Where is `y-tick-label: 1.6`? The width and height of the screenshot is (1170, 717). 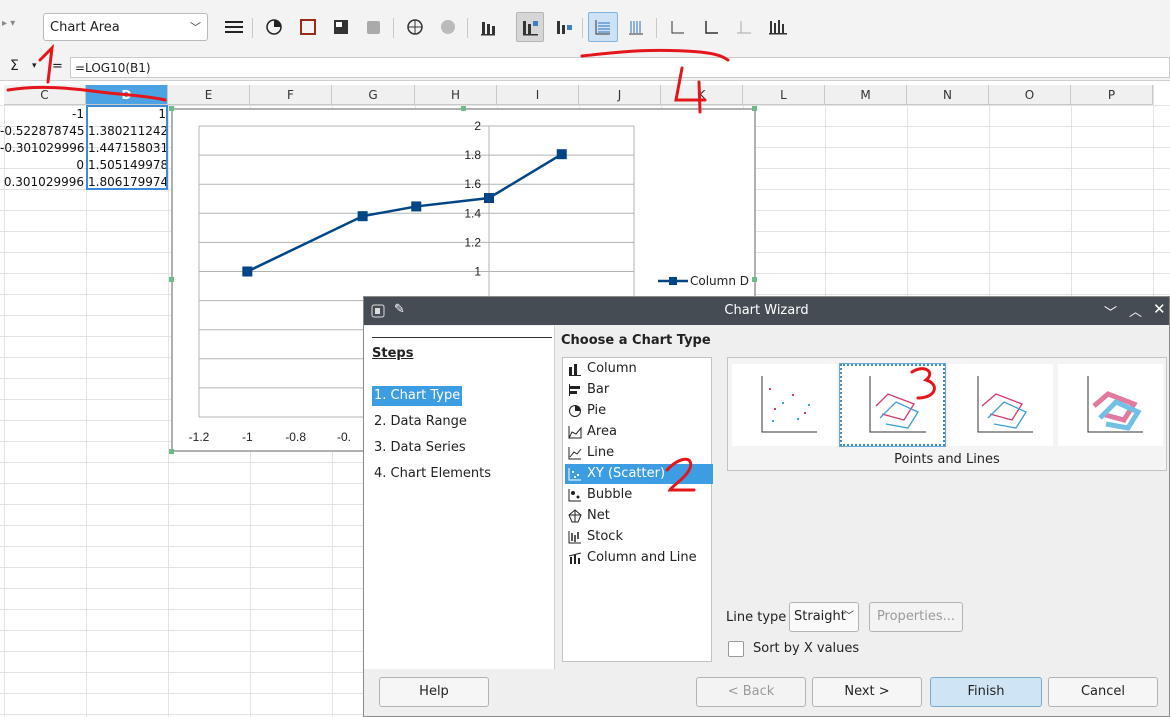 y-tick-label: 1.6 is located at coordinates (472, 184).